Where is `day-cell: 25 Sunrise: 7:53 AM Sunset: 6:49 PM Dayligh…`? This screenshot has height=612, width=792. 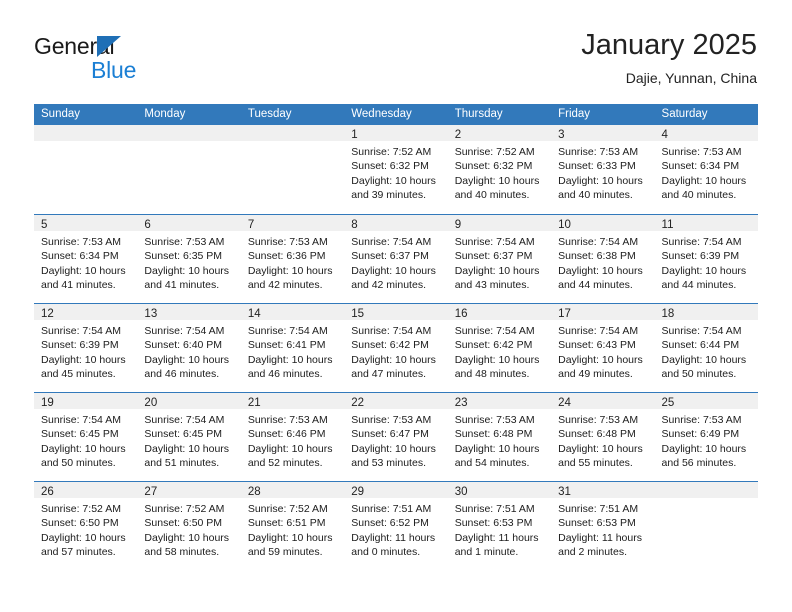
day-cell: 25 Sunrise: 7:53 AM Sunset: 6:49 PM Dayligh… is located at coordinates (706, 437).